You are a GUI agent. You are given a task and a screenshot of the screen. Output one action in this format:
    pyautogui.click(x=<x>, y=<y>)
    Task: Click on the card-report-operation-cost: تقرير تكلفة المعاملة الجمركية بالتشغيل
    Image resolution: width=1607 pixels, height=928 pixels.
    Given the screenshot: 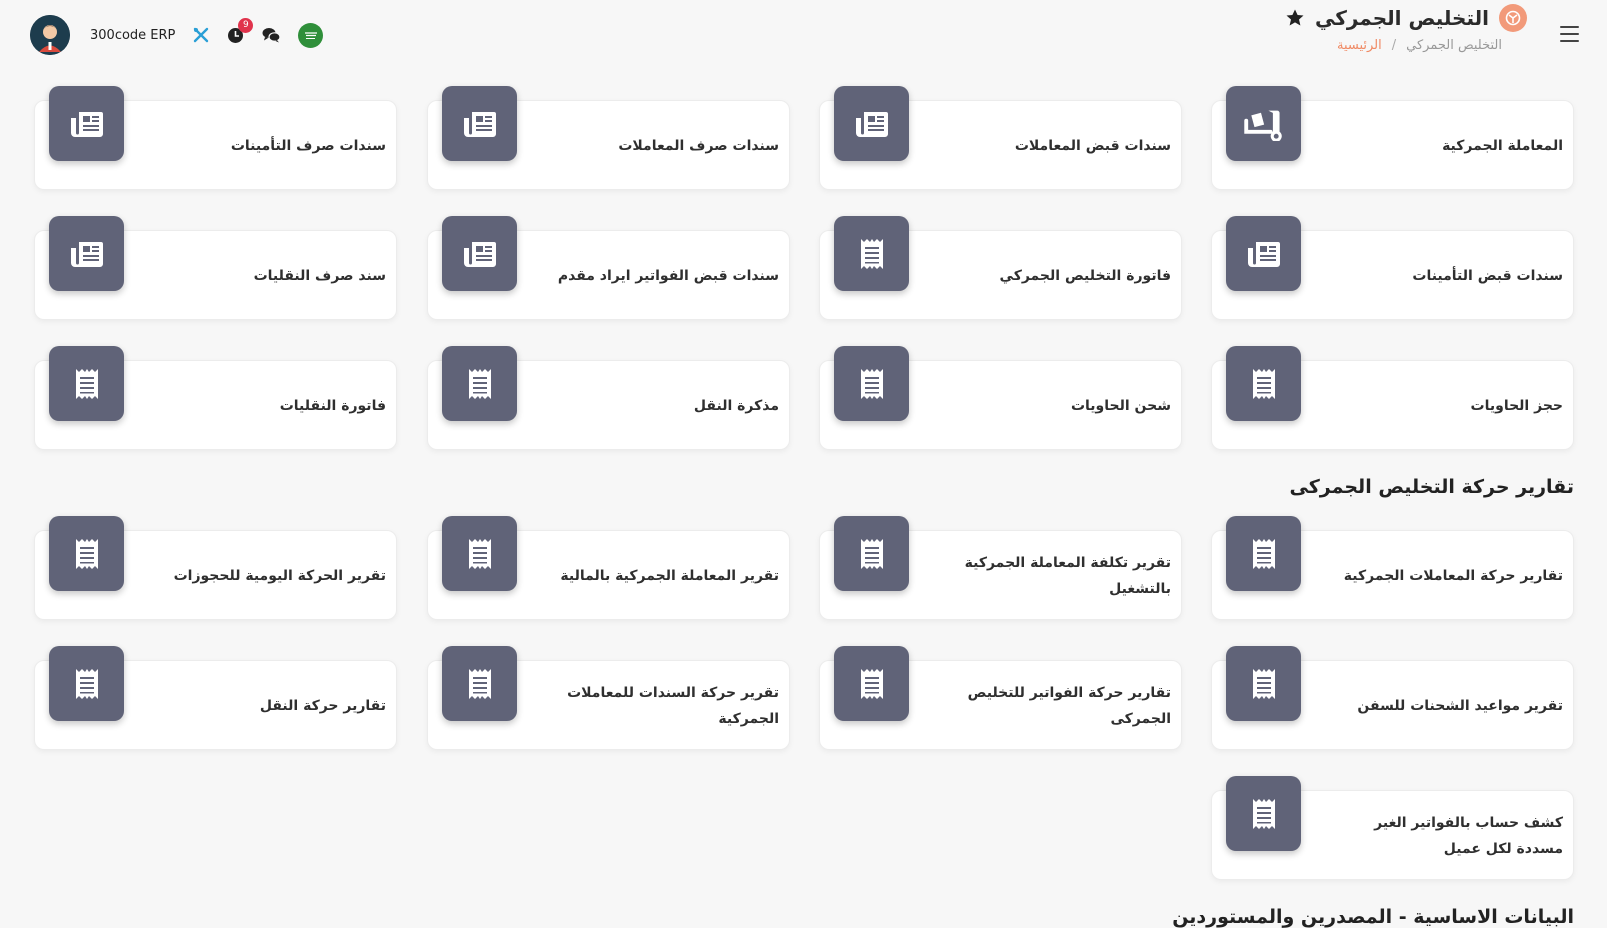 What is the action you would take?
    pyautogui.click(x=1000, y=568)
    